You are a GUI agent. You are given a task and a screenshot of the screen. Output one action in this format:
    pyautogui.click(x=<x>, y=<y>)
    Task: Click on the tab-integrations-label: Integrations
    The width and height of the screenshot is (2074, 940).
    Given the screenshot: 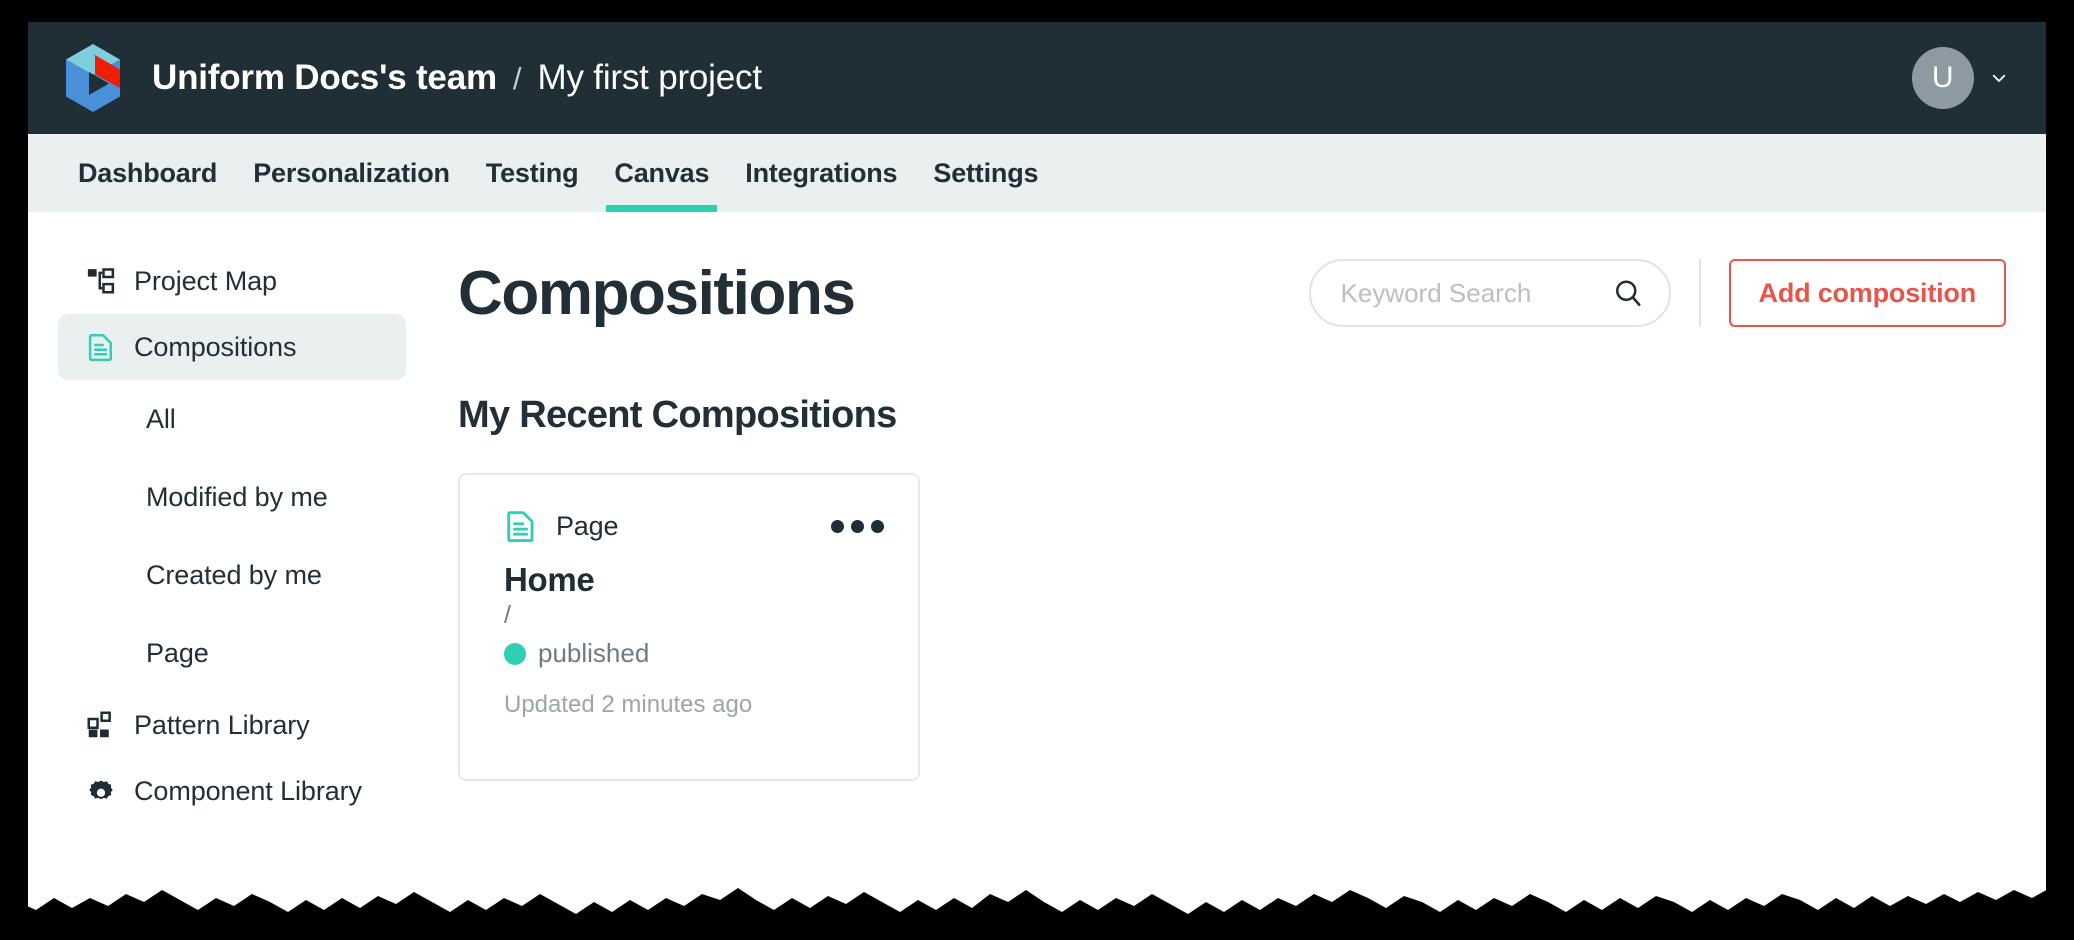 What is the action you would take?
    pyautogui.click(x=821, y=172)
    